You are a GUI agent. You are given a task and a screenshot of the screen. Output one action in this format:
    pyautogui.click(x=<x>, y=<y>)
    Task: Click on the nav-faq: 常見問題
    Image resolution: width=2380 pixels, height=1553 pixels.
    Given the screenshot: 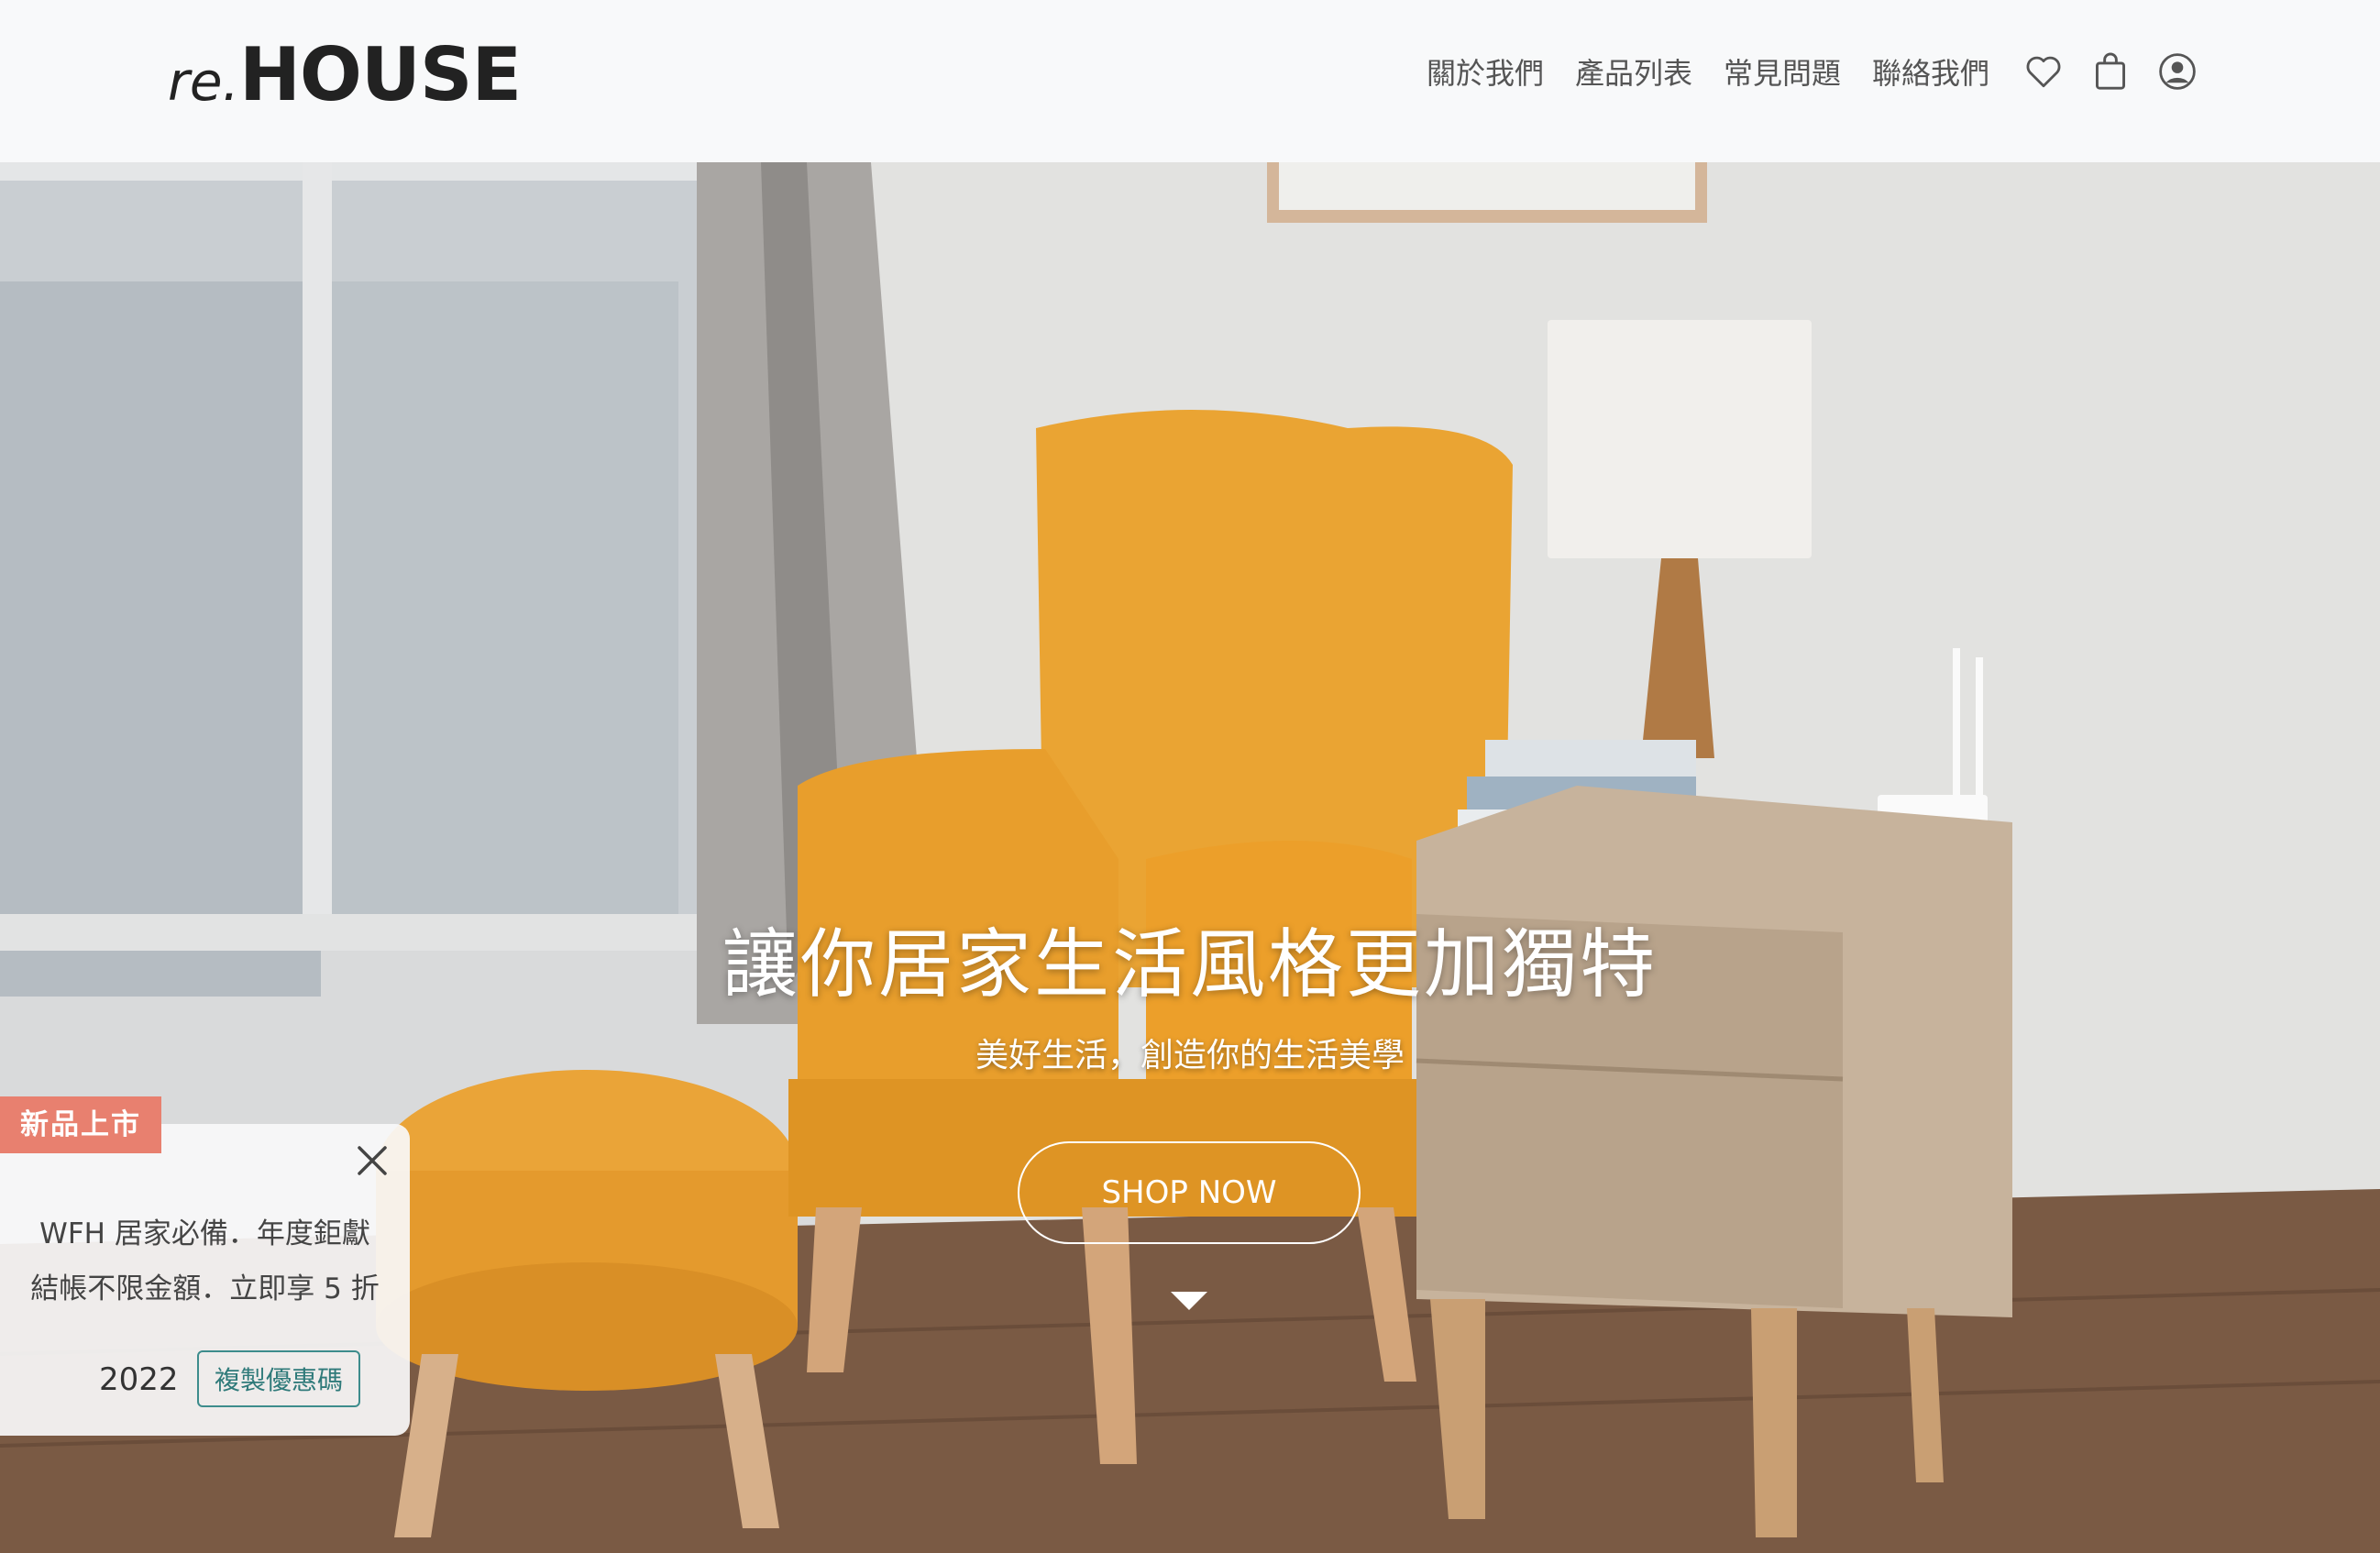 What is the action you would take?
    pyautogui.click(x=1782, y=71)
    